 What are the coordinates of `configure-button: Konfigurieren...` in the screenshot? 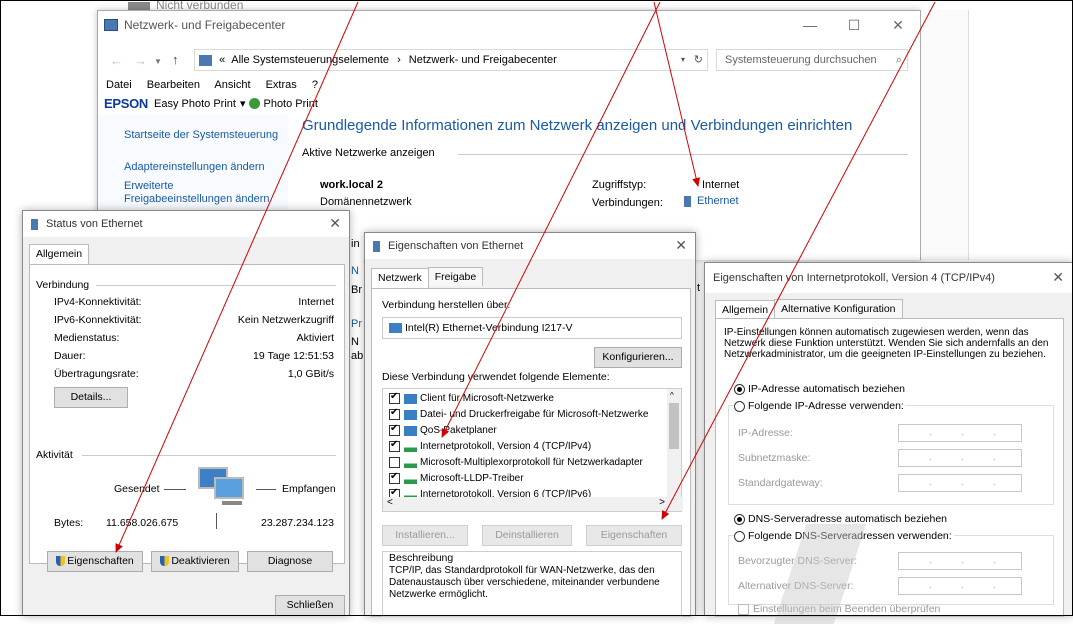 It's located at (638, 357).